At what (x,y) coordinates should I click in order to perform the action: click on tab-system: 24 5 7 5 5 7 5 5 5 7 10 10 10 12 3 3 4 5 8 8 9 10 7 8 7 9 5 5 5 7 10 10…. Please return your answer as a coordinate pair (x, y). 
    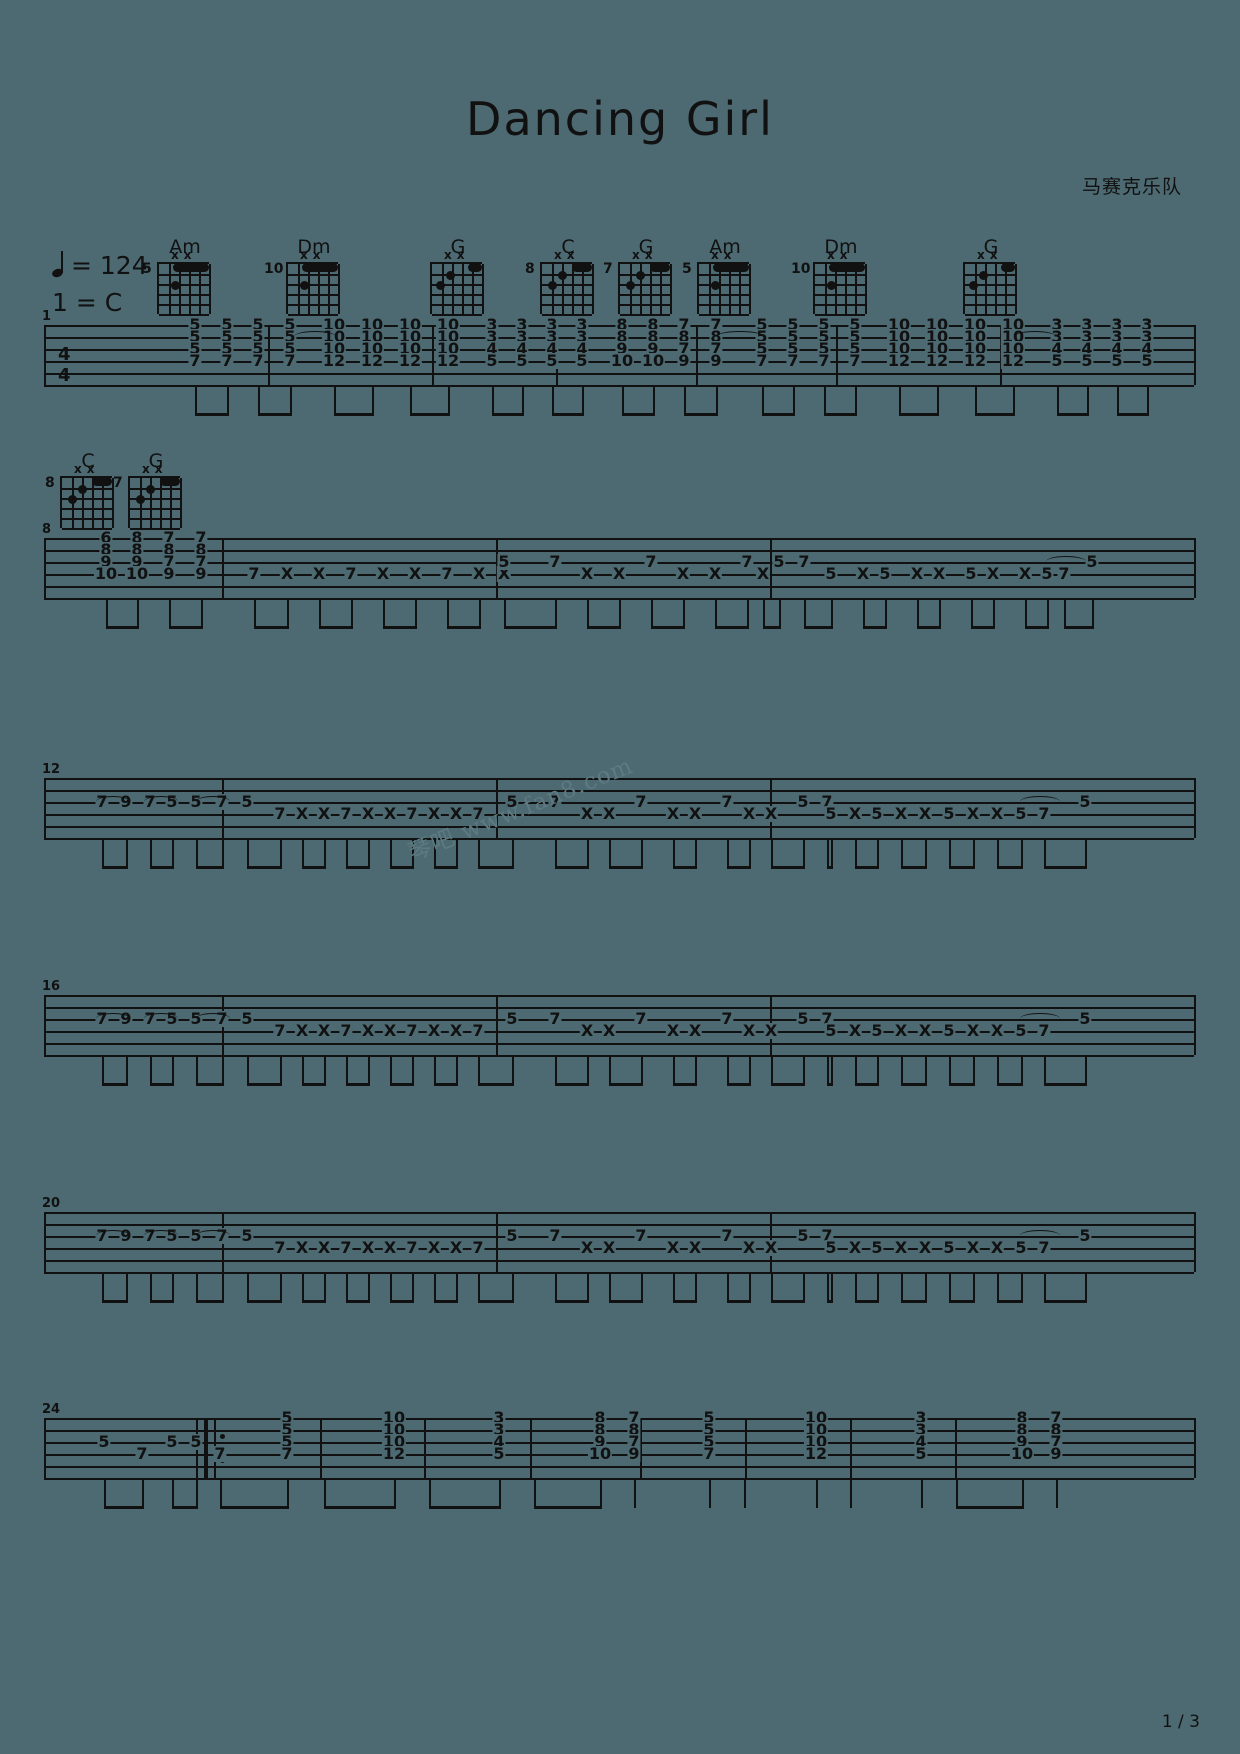
    Looking at the image, I should click on (620, 1490).